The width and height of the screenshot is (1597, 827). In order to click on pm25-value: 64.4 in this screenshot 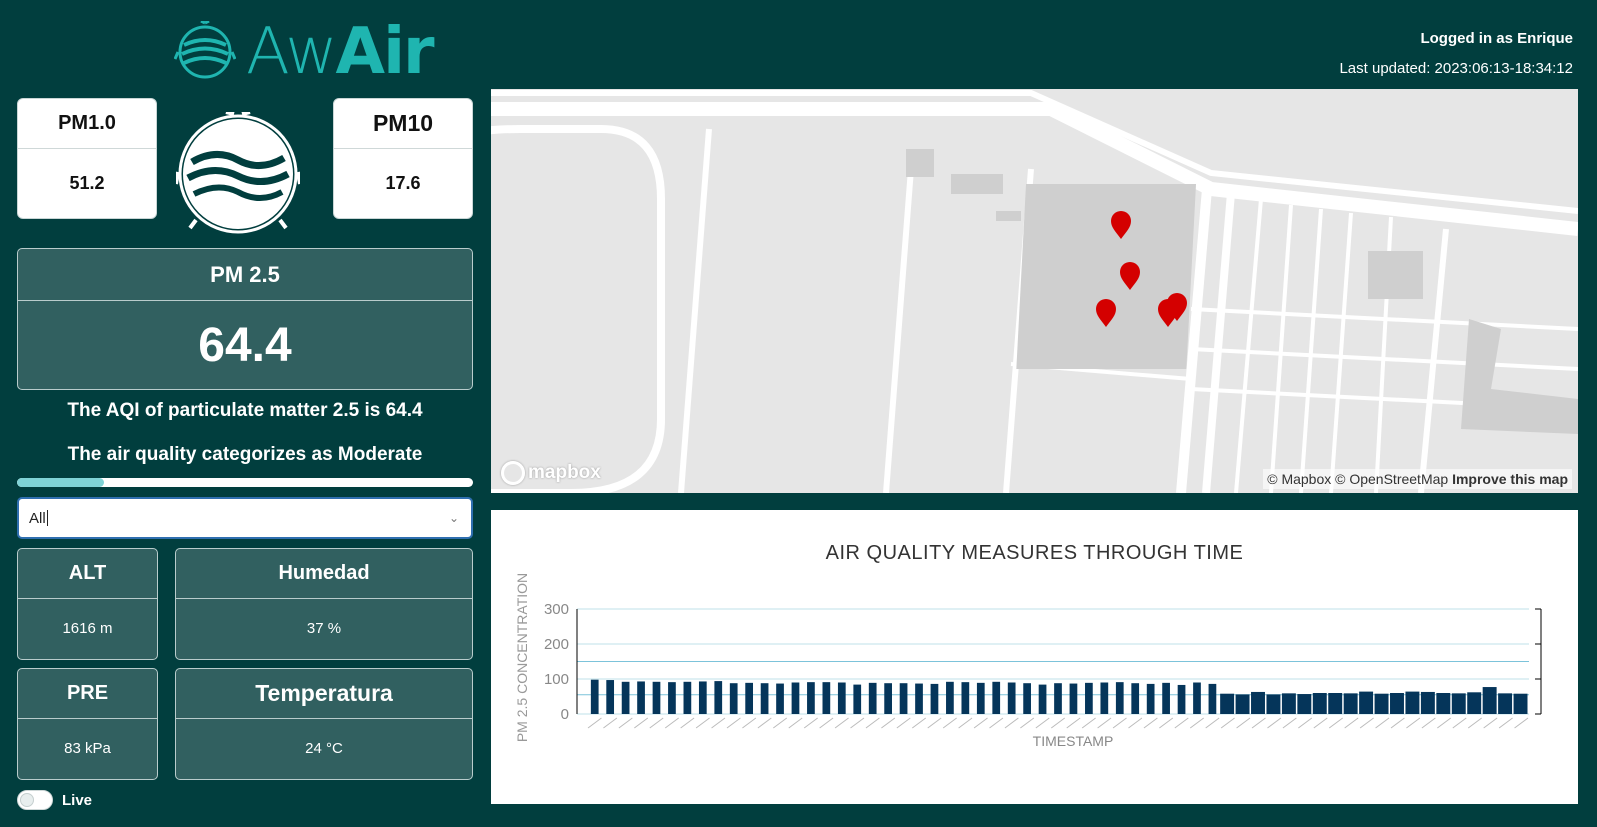, I will do `click(245, 345)`.